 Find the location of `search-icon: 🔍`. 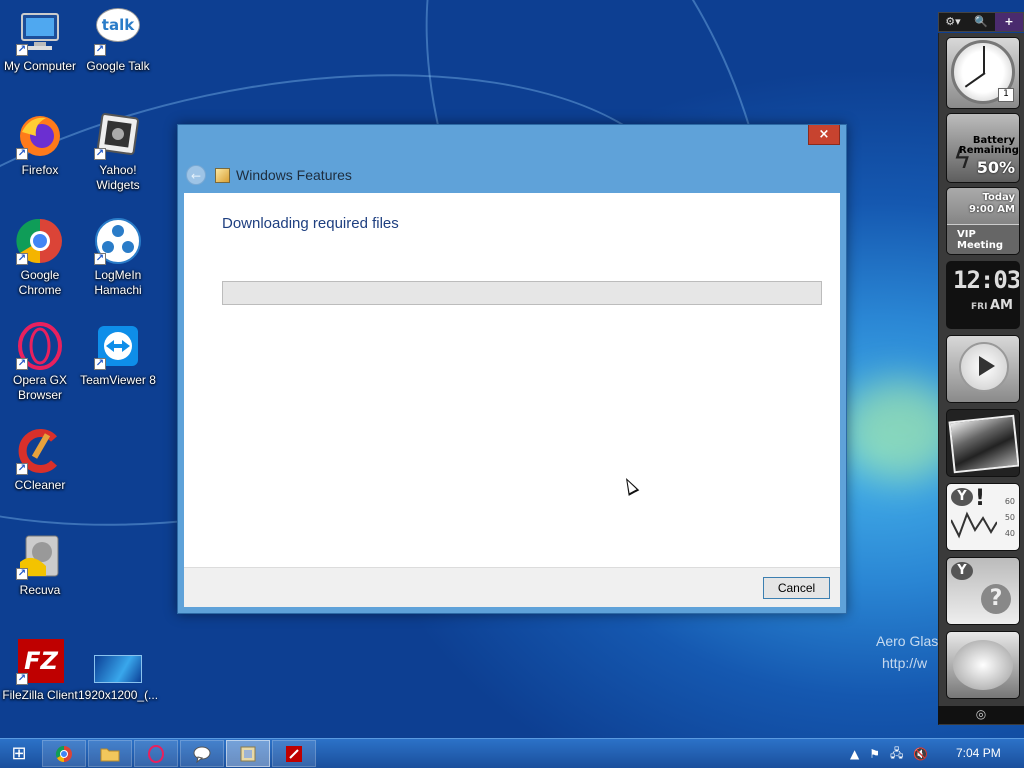

search-icon: 🔍 is located at coordinates (981, 22).